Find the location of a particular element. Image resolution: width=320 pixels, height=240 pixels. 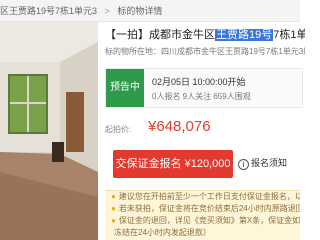

title-highlight: 王贾路19号 is located at coordinates (244, 35).